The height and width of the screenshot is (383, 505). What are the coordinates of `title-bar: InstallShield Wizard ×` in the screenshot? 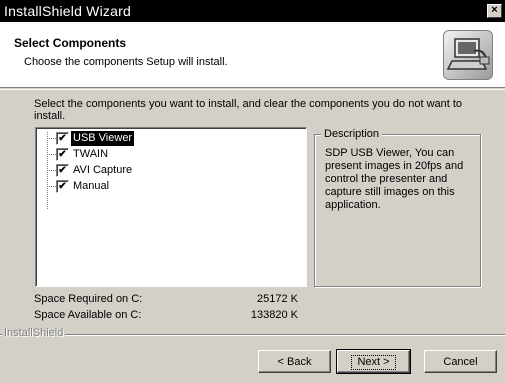 It's located at (252, 11).